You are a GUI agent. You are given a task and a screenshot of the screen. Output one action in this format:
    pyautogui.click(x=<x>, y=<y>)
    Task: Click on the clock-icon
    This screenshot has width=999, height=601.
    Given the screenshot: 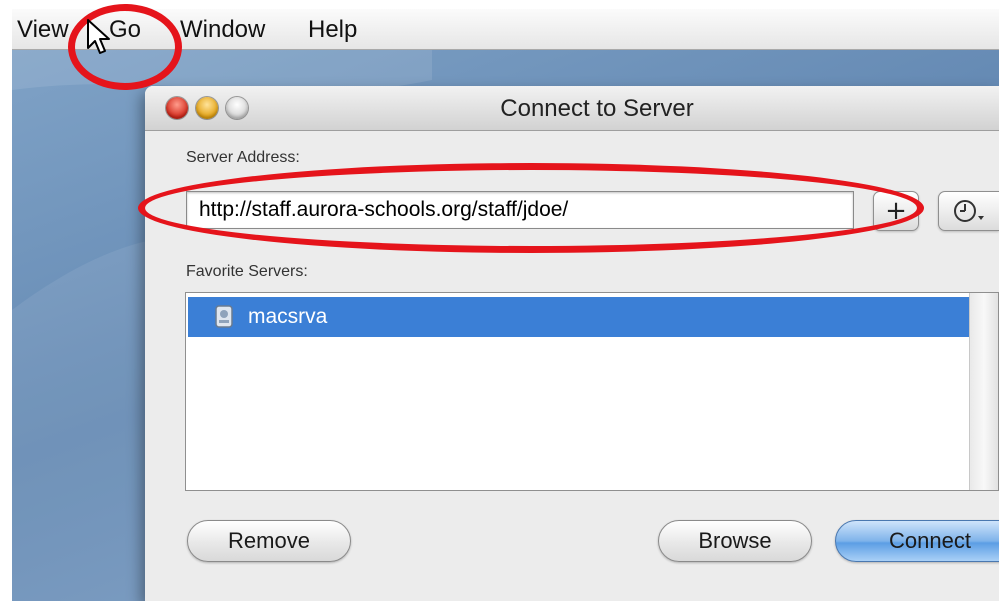 What is the action you would take?
    pyautogui.click(x=969, y=211)
    